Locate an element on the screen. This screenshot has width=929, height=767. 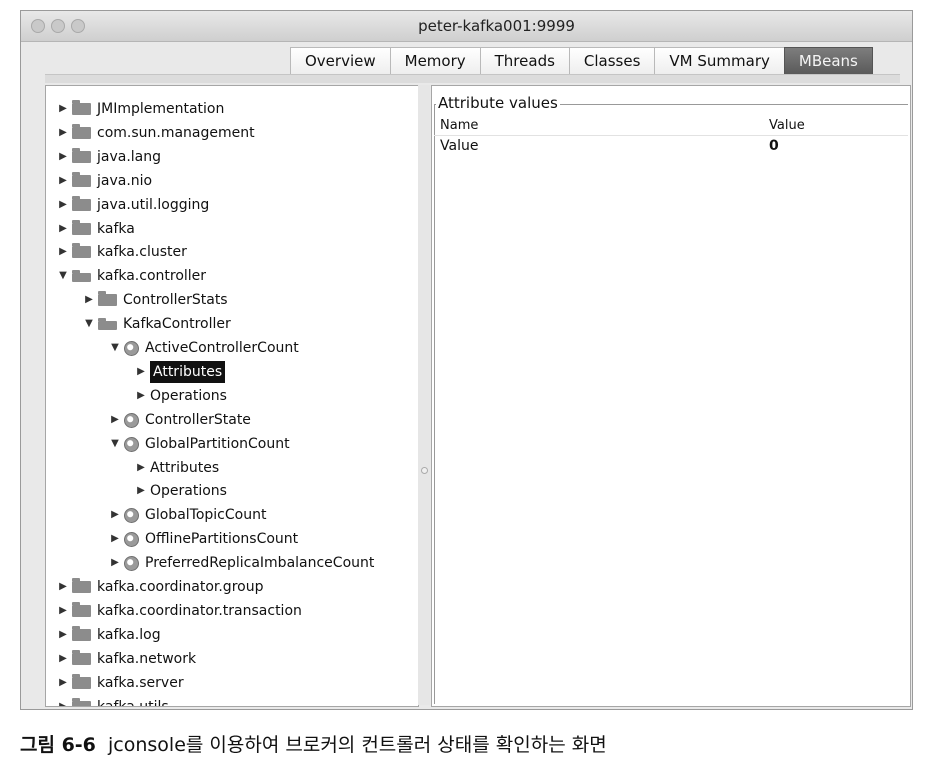
tree-node: ▶ java.util.logging is located at coordinates (131, 205).